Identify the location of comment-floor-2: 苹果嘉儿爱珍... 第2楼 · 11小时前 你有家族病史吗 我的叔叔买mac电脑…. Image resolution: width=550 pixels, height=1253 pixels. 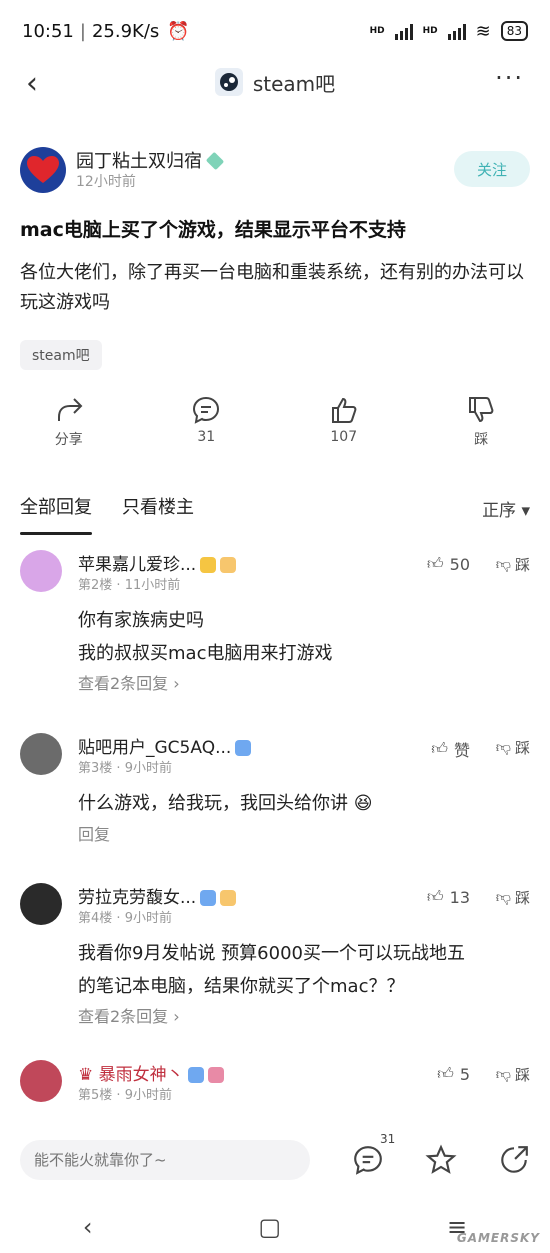
(275, 625).